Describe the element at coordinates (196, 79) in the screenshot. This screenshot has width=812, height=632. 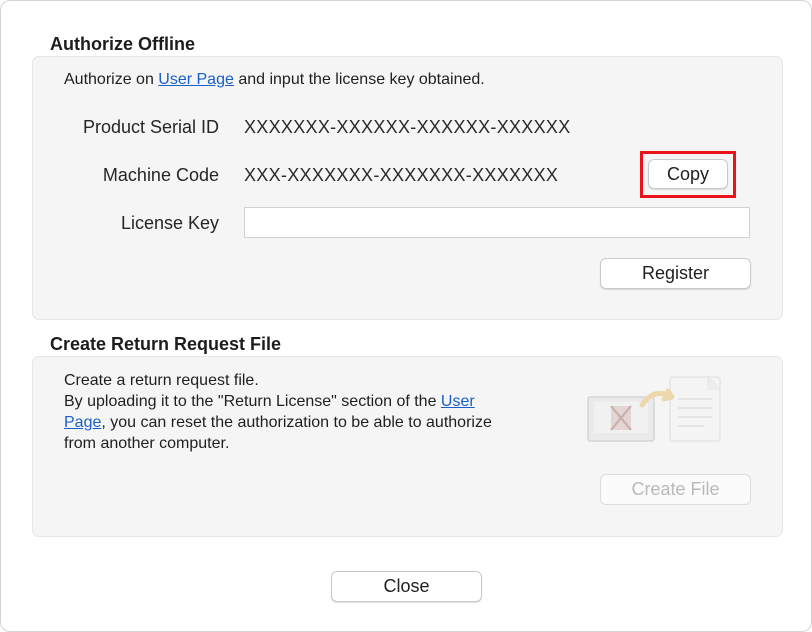
I see `user-page-link: User Page` at that location.